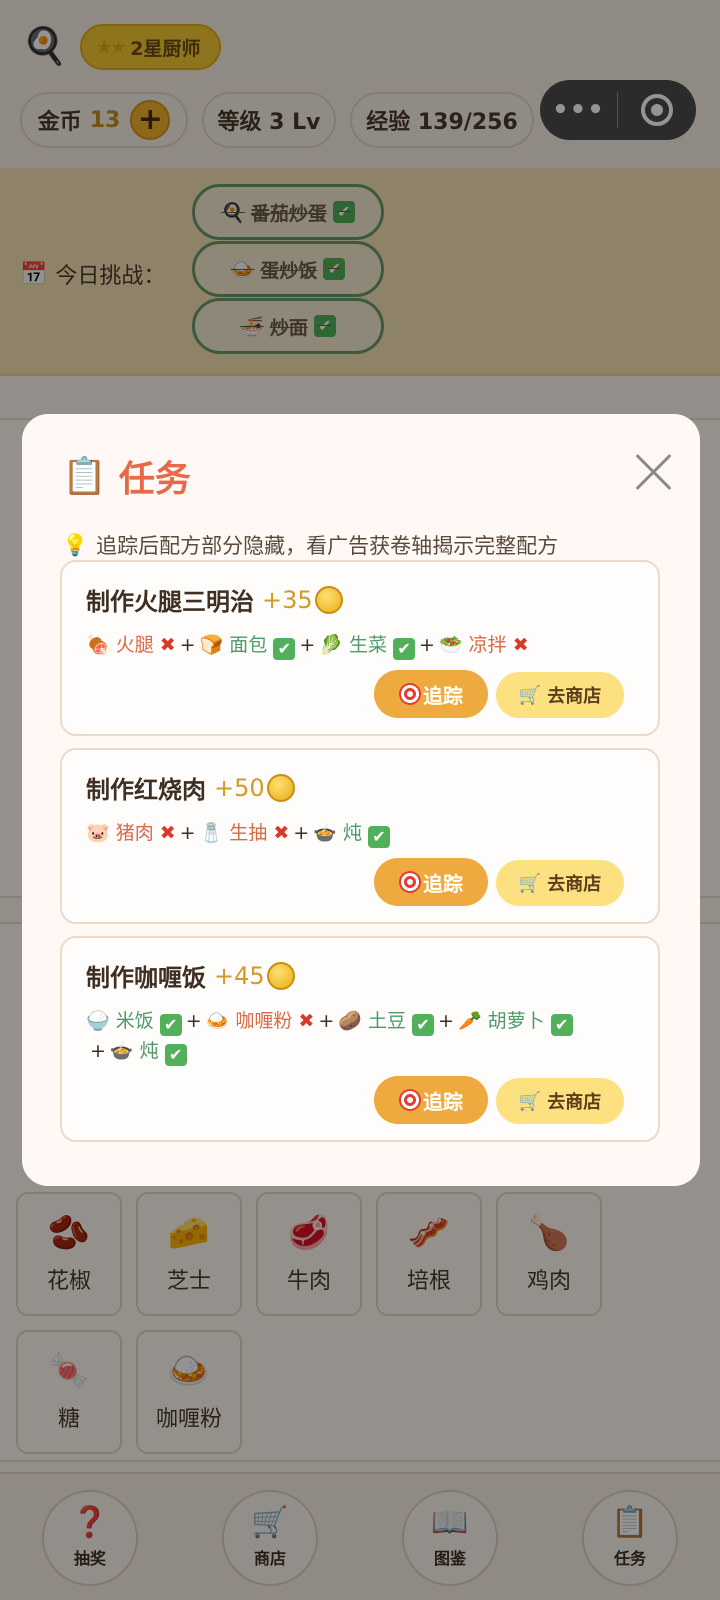  I want to click on close-button, so click(654, 472).